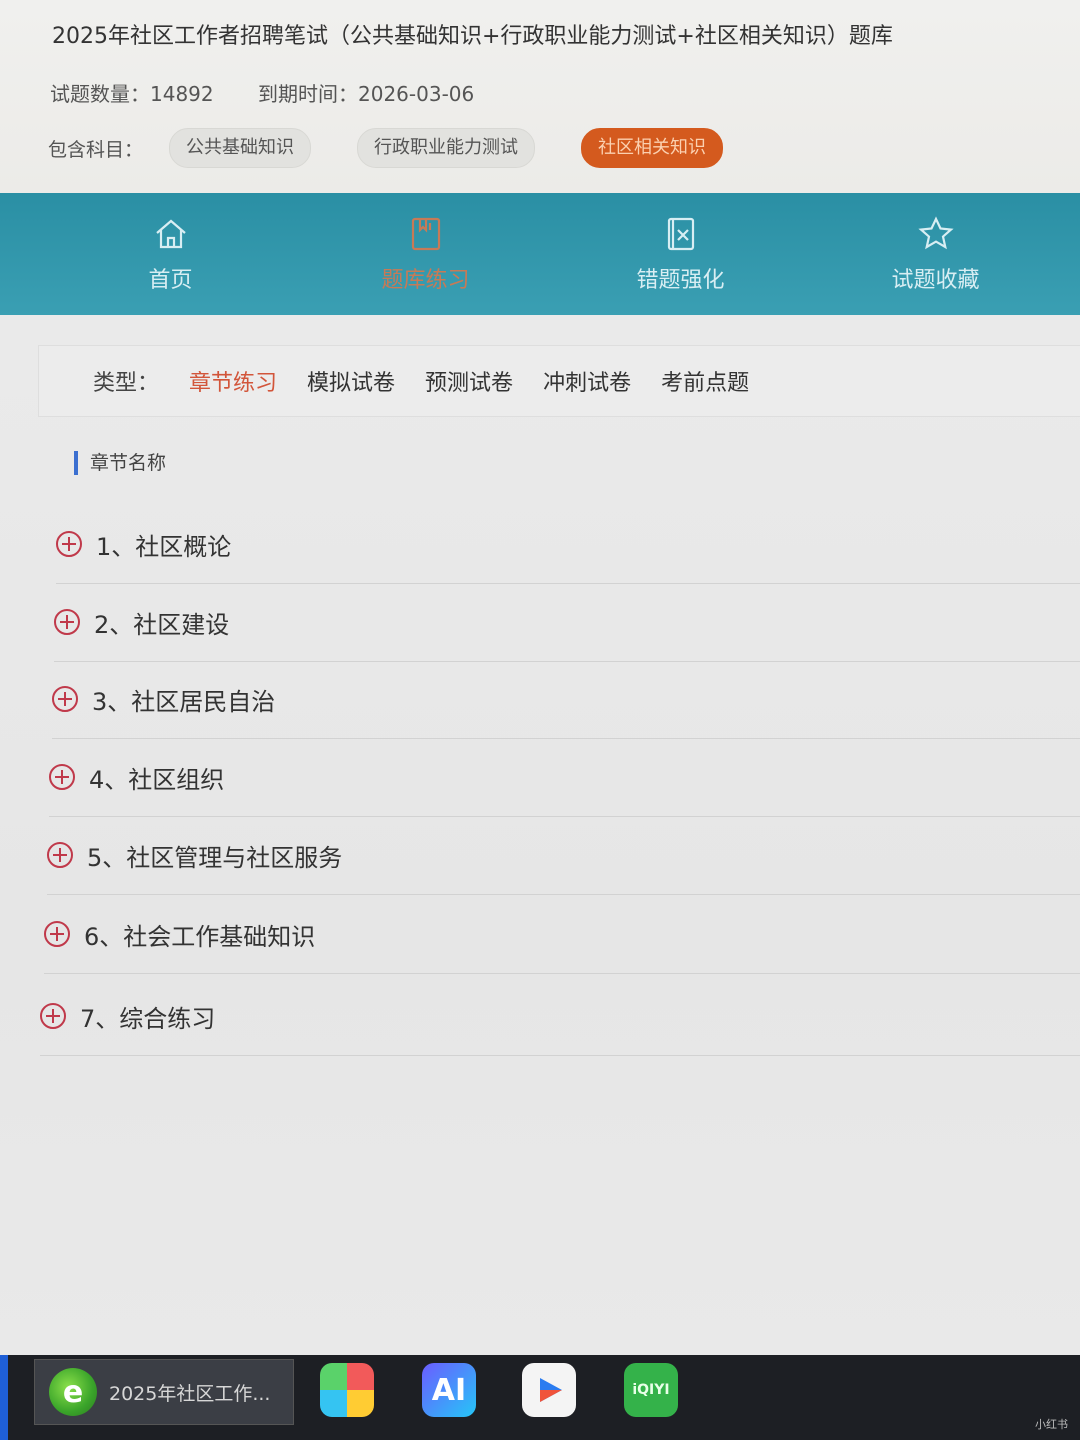 The height and width of the screenshot is (1440, 1080). I want to click on star-icon, so click(935, 233).